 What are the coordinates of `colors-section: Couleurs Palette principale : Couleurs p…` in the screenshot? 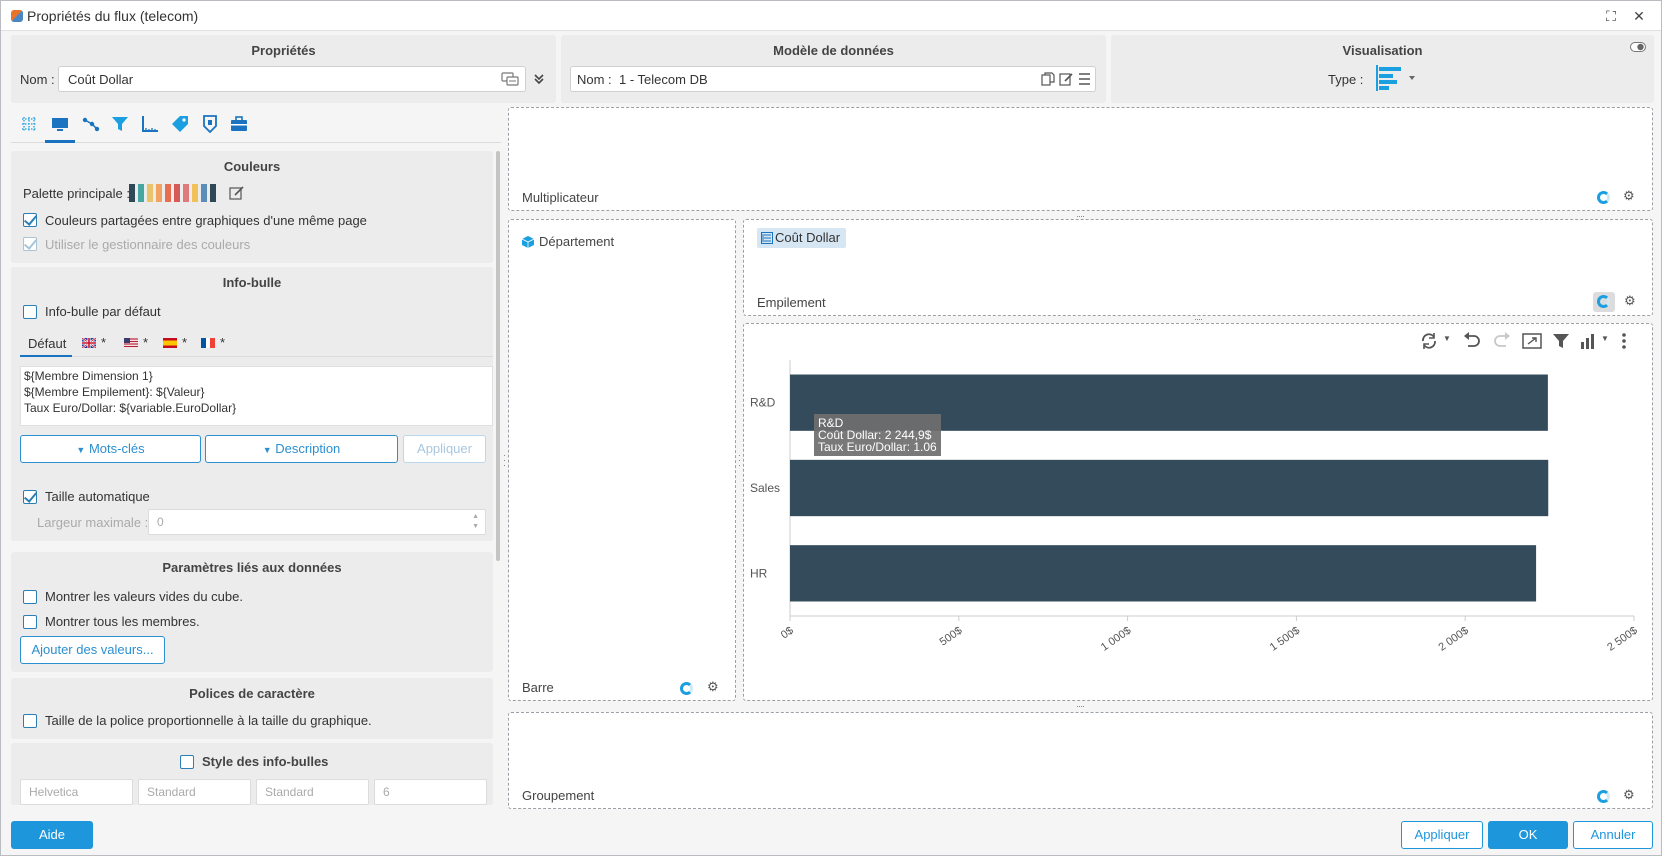 It's located at (252, 207).